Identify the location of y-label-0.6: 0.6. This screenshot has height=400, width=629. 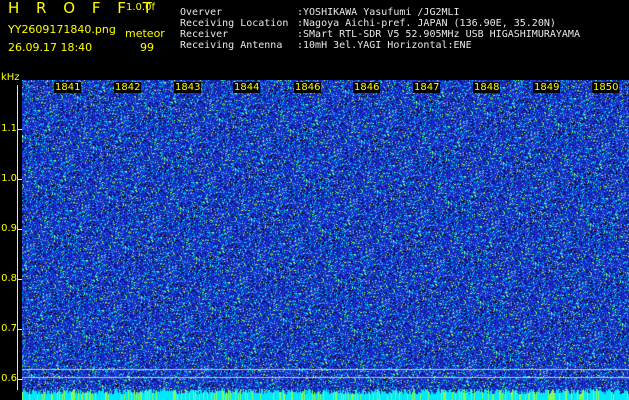
(9, 378).